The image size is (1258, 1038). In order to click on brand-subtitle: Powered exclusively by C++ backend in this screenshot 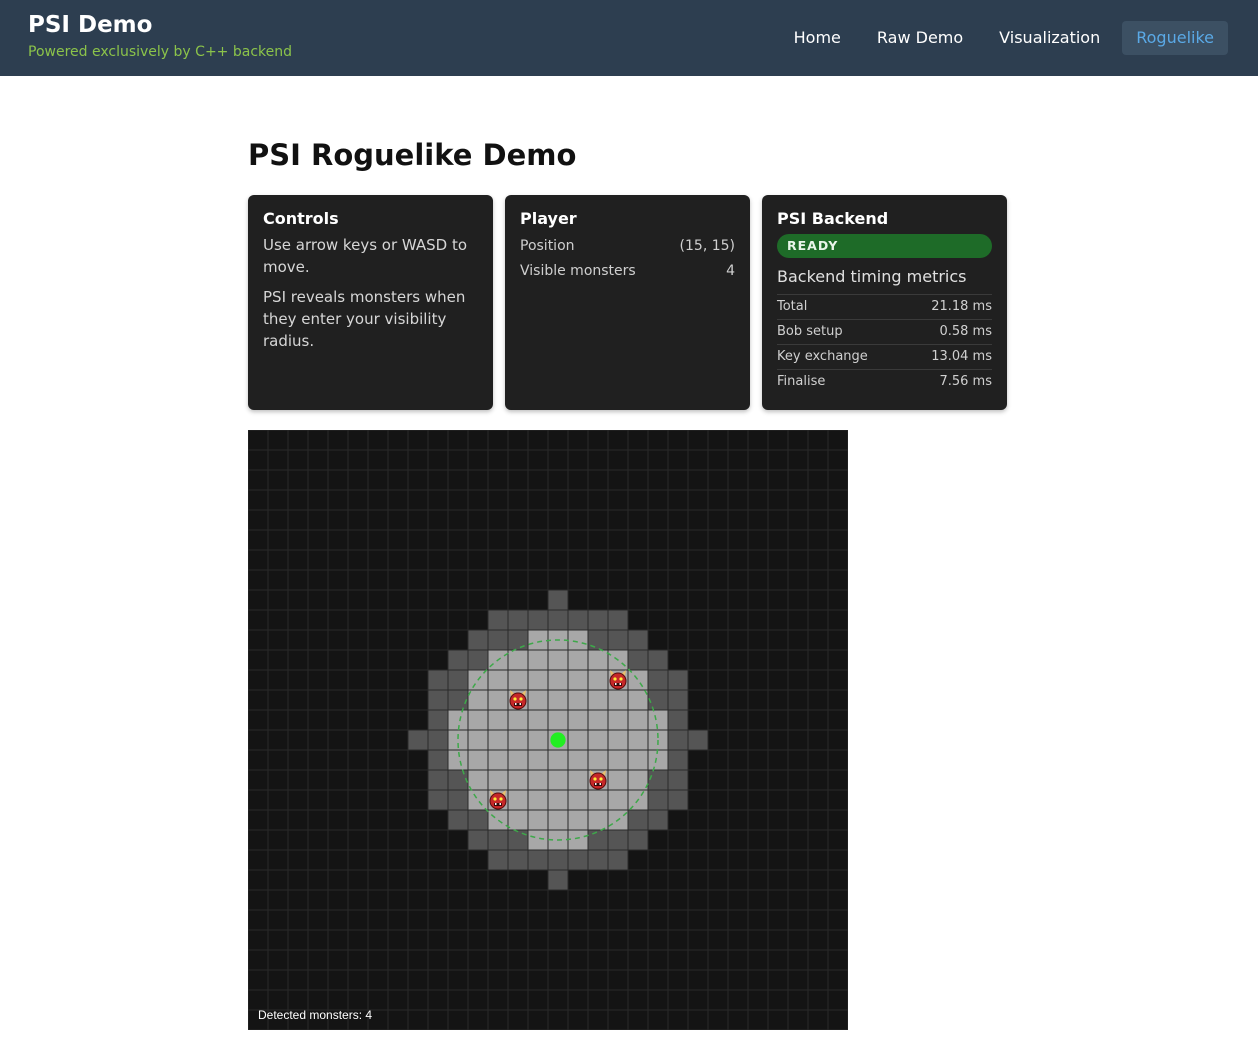, I will do `click(160, 52)`.